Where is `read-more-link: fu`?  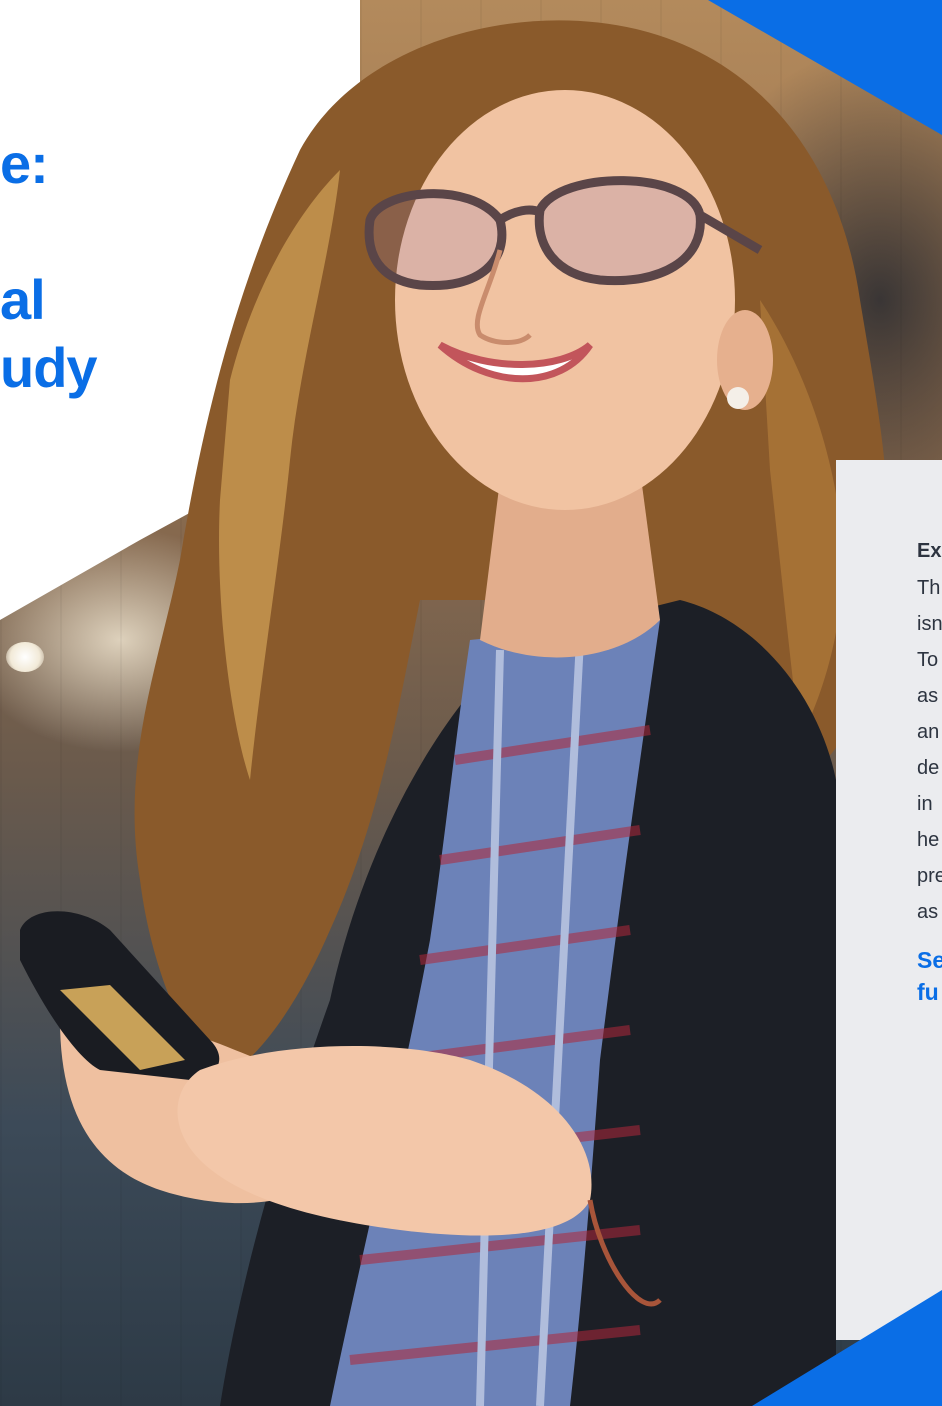 read-more-link: fu is located at coordinates (929, 992).